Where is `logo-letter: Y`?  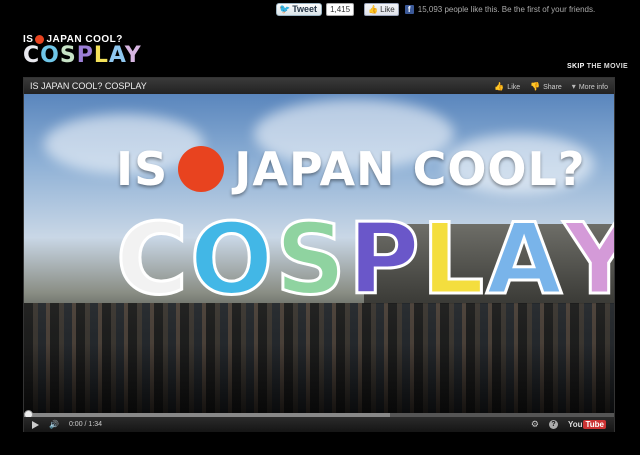 logo-letter: Y is located at coordinates (133, 55).